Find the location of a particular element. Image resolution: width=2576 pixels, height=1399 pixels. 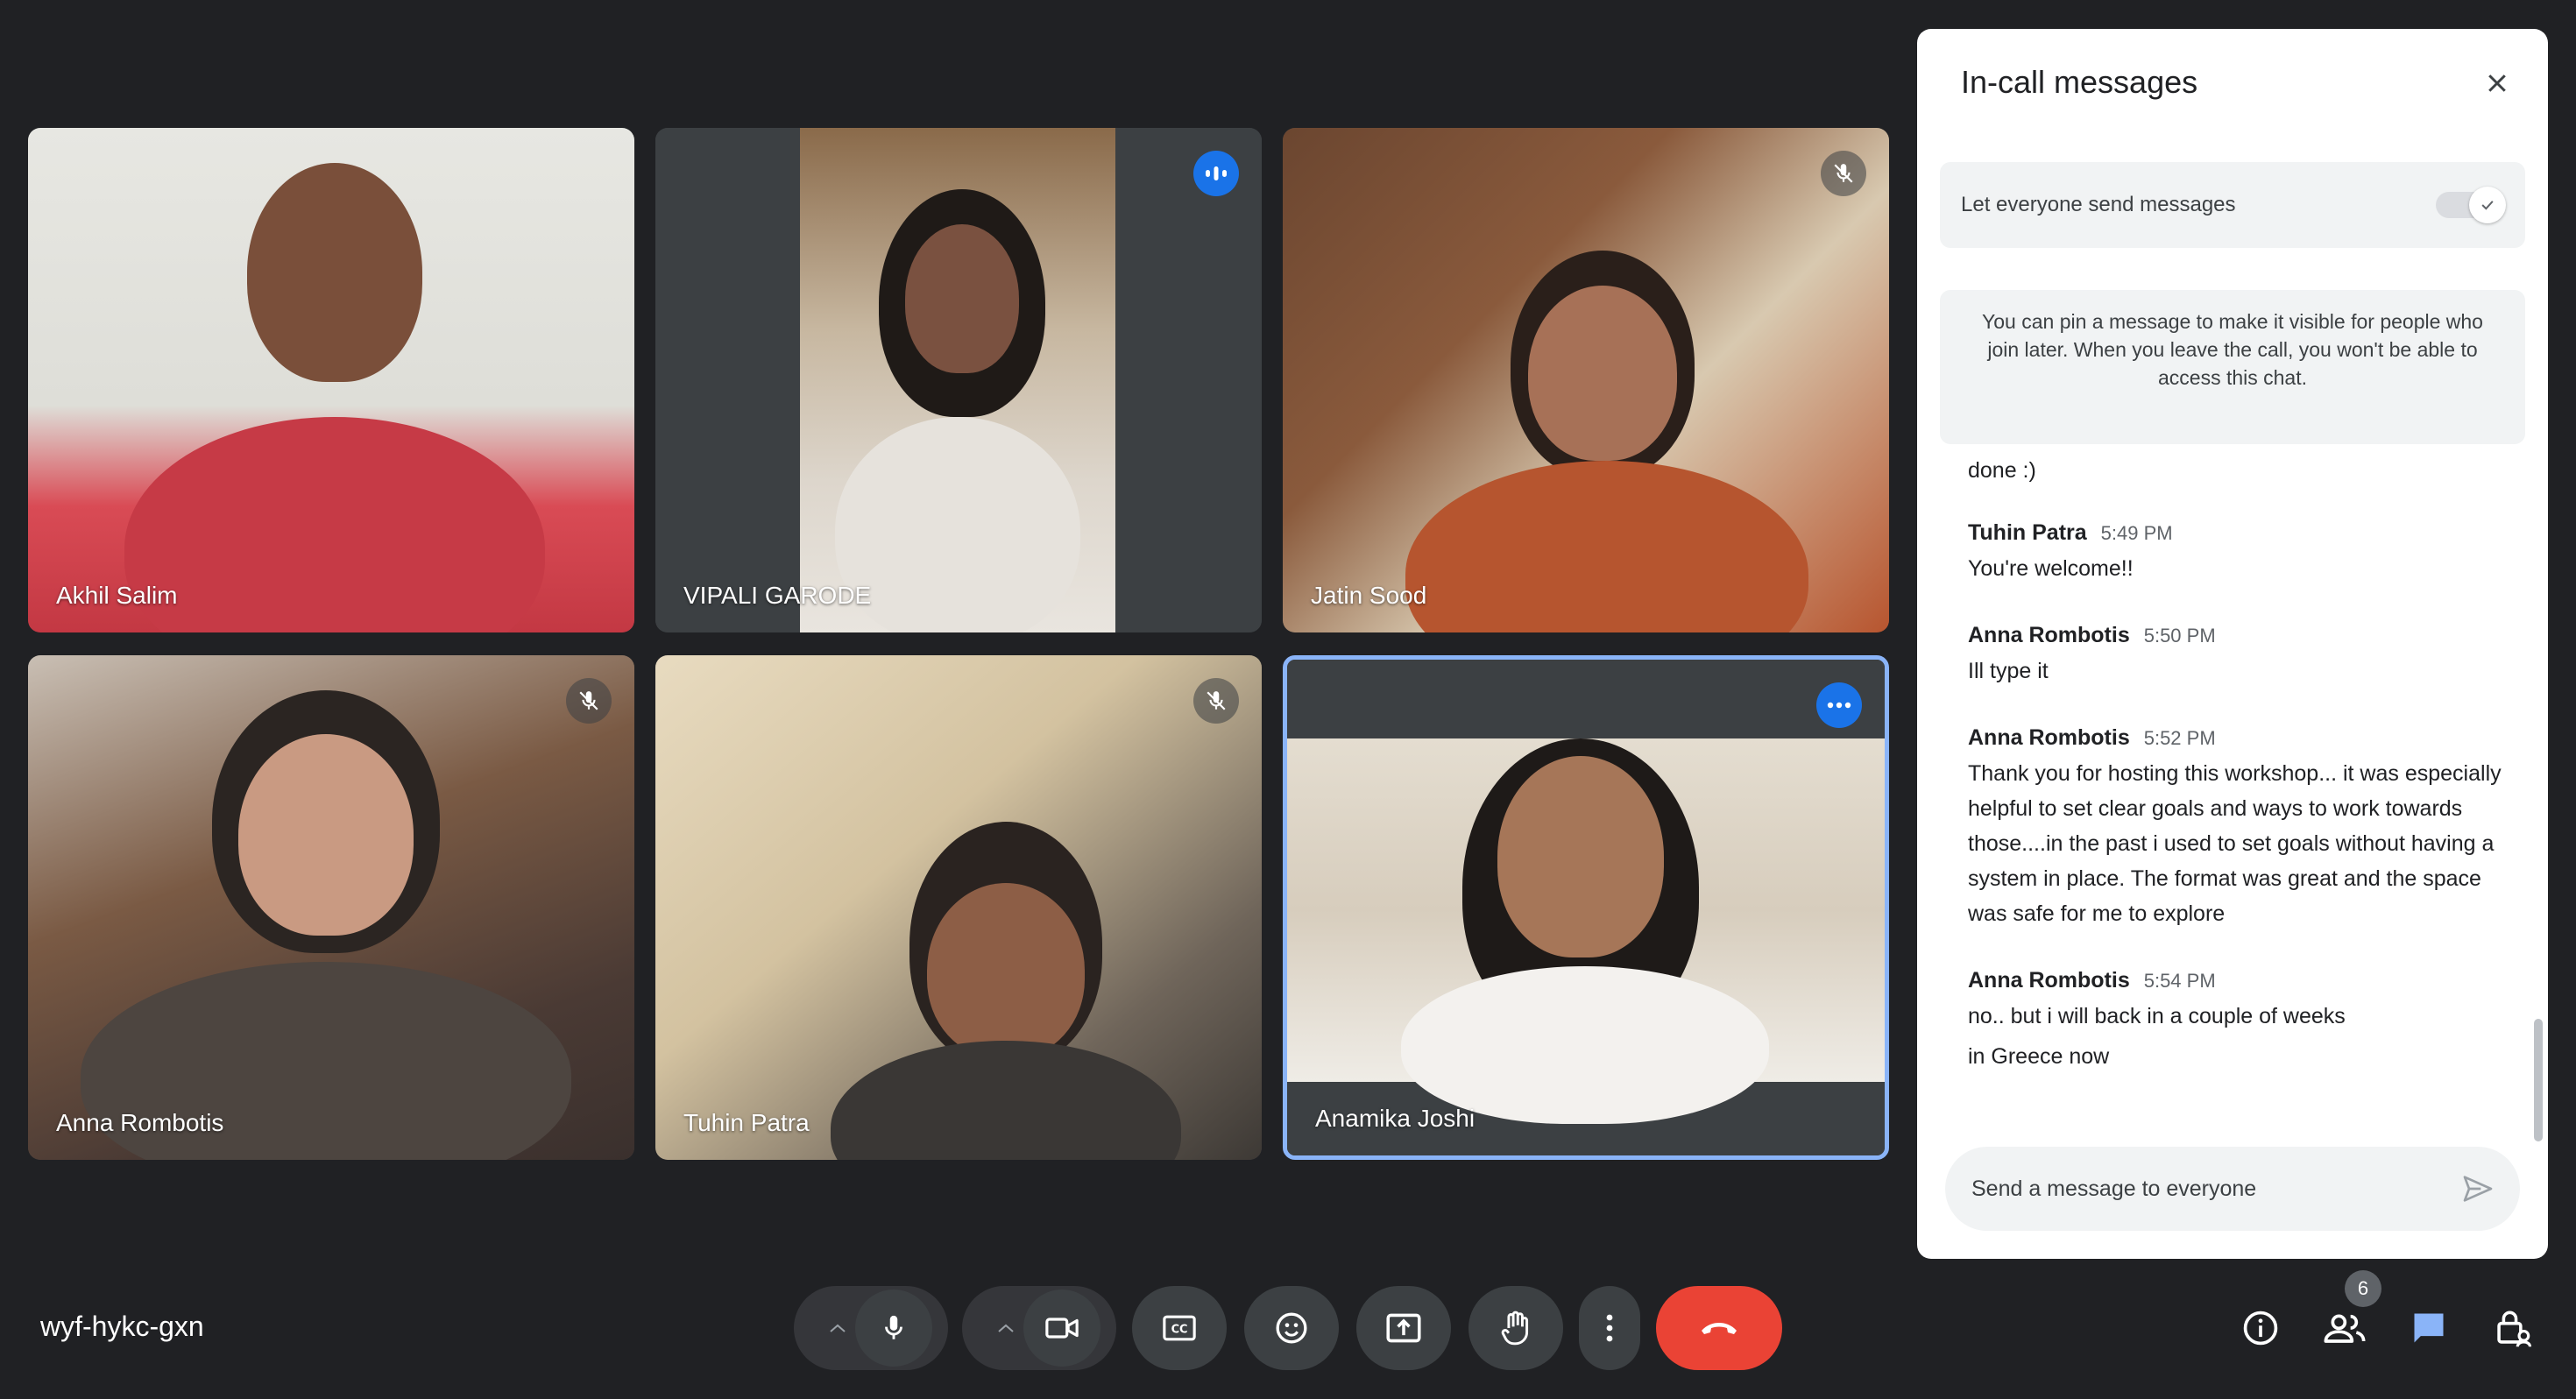

participant-tile: VIPALI GARODE is located at coordinates (958, 380).